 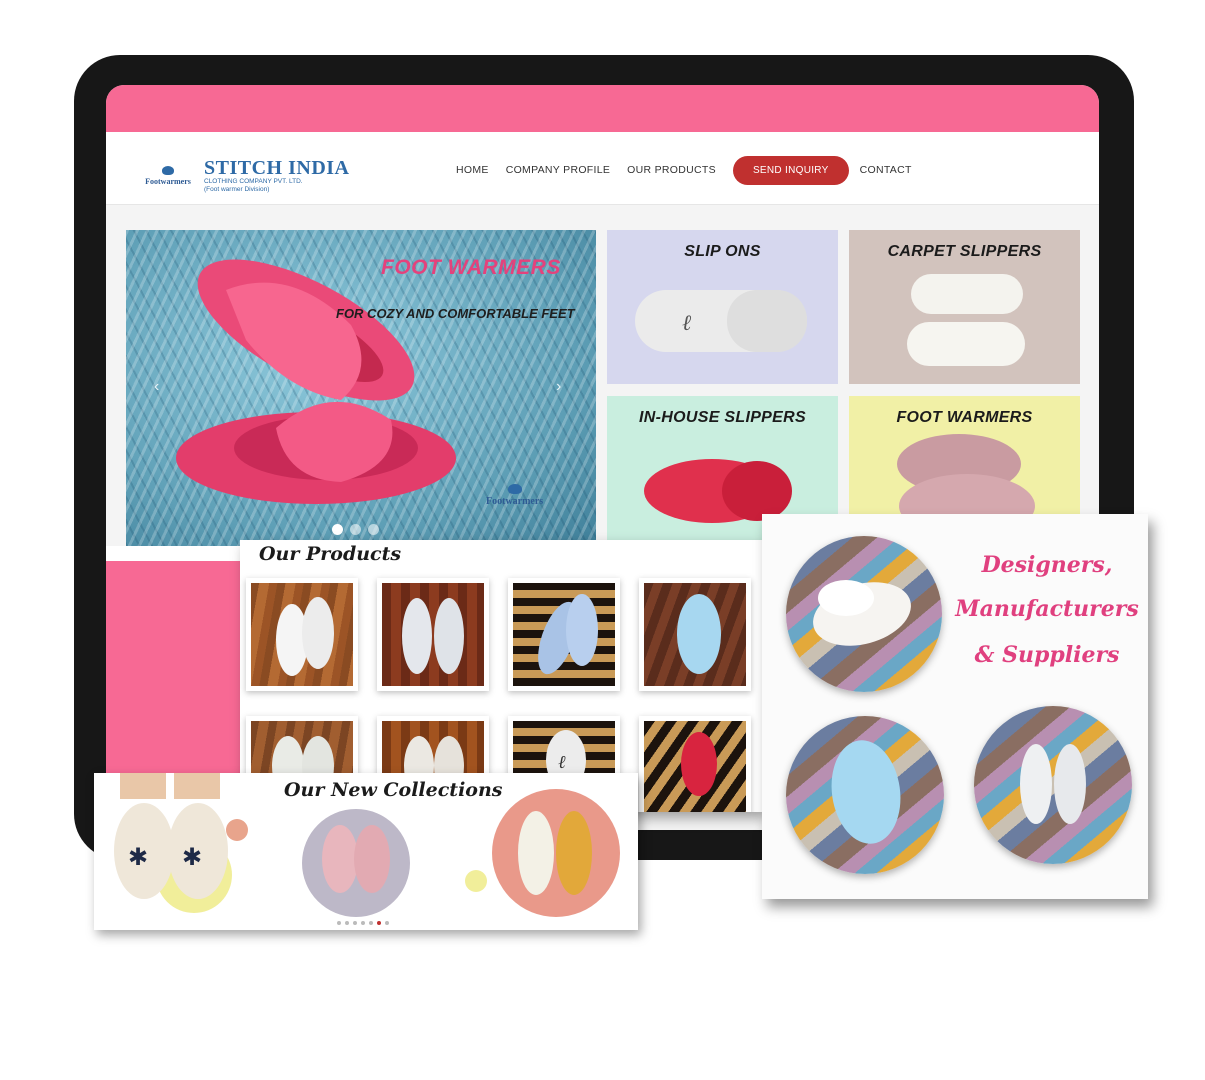 I want to click on new-collections-banner: Our New Collections ✱ ✱, so click(x=366, y=851).